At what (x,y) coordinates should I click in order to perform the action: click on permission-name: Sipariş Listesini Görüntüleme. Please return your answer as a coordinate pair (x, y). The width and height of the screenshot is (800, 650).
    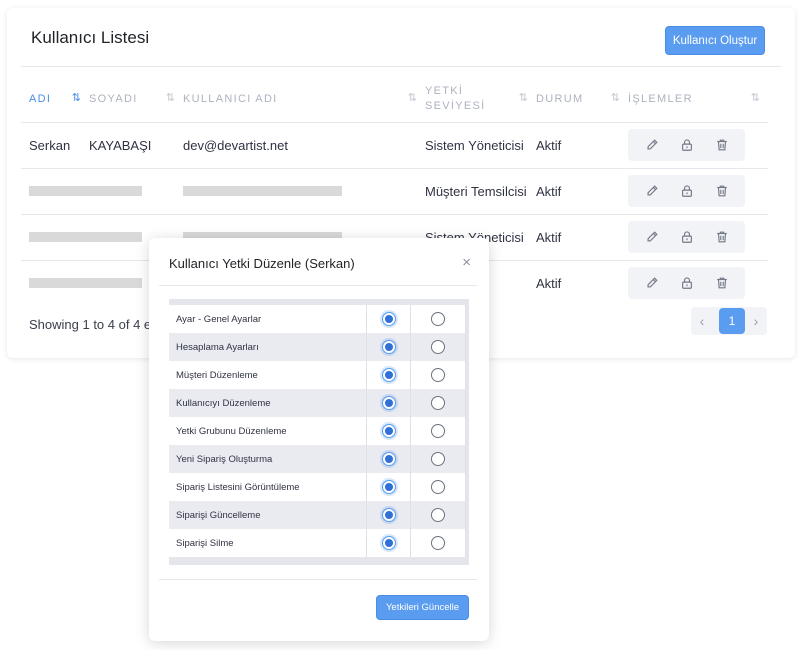
    Looking at the image, I should click on (268, 487).